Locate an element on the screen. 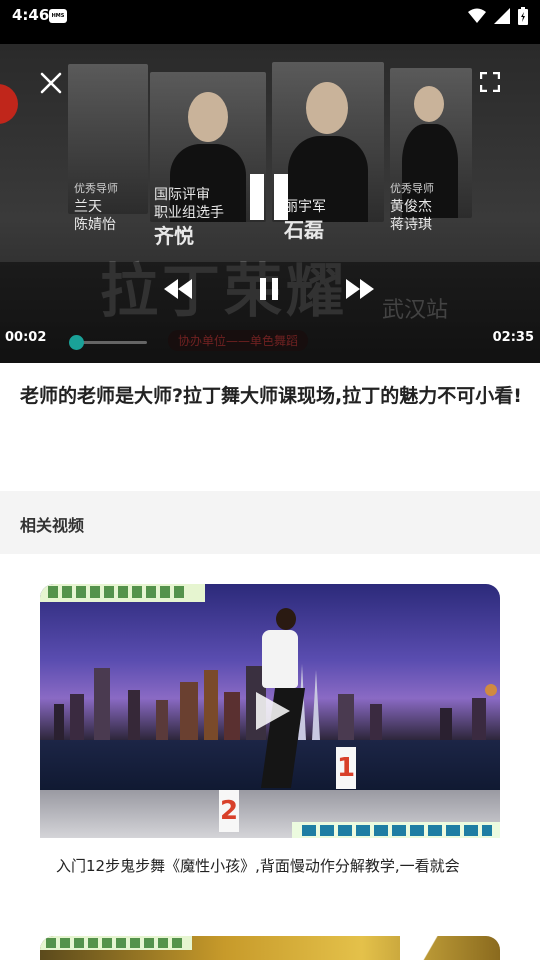 The image size is (540, 960). center-pause-button is located at coordinates (269, 197).